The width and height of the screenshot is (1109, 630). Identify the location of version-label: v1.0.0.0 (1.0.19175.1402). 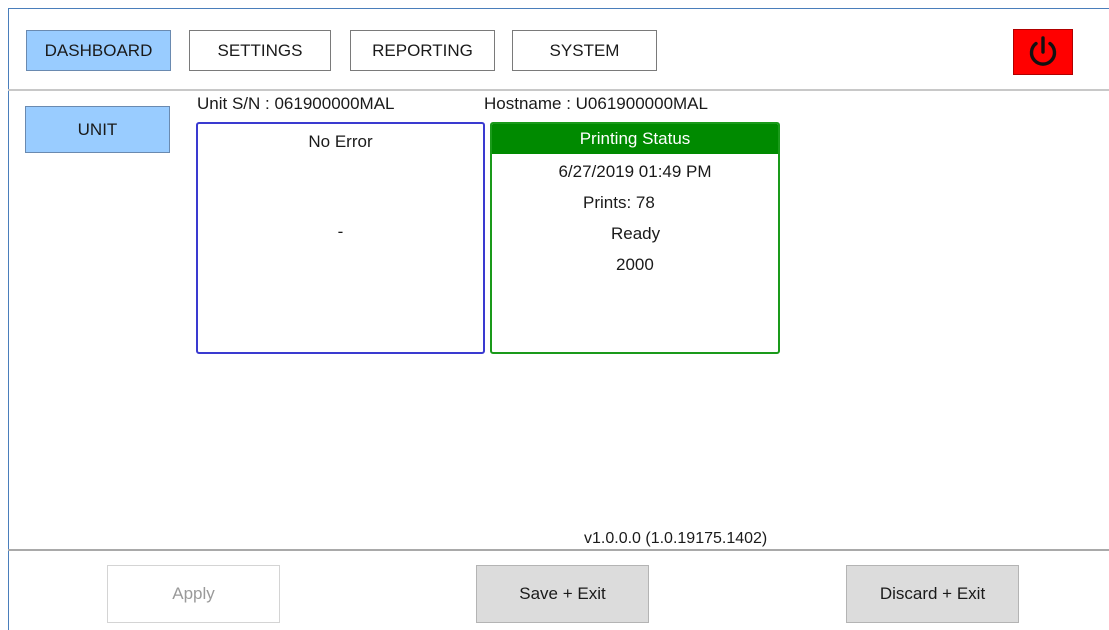
(676, 538).